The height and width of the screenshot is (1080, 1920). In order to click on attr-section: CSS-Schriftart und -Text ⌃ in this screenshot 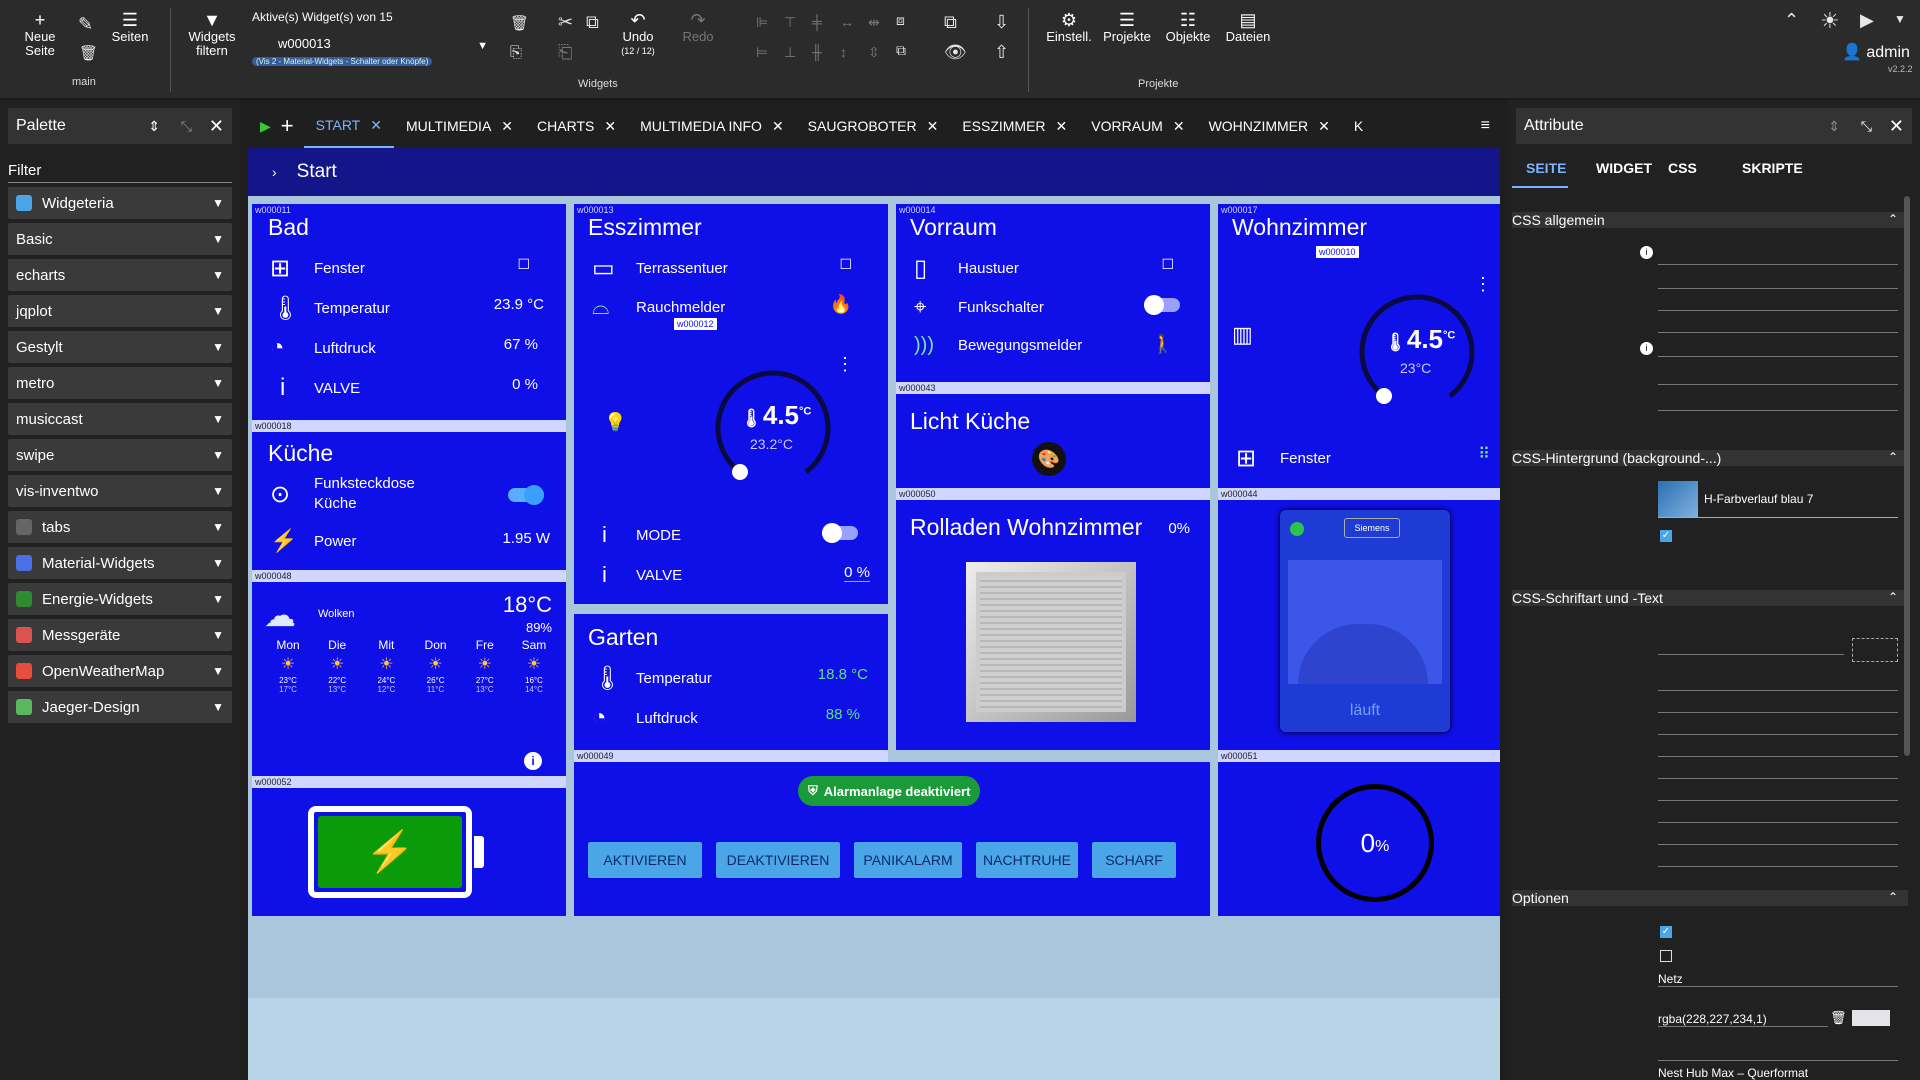, I will do `click(1710, 598)`.